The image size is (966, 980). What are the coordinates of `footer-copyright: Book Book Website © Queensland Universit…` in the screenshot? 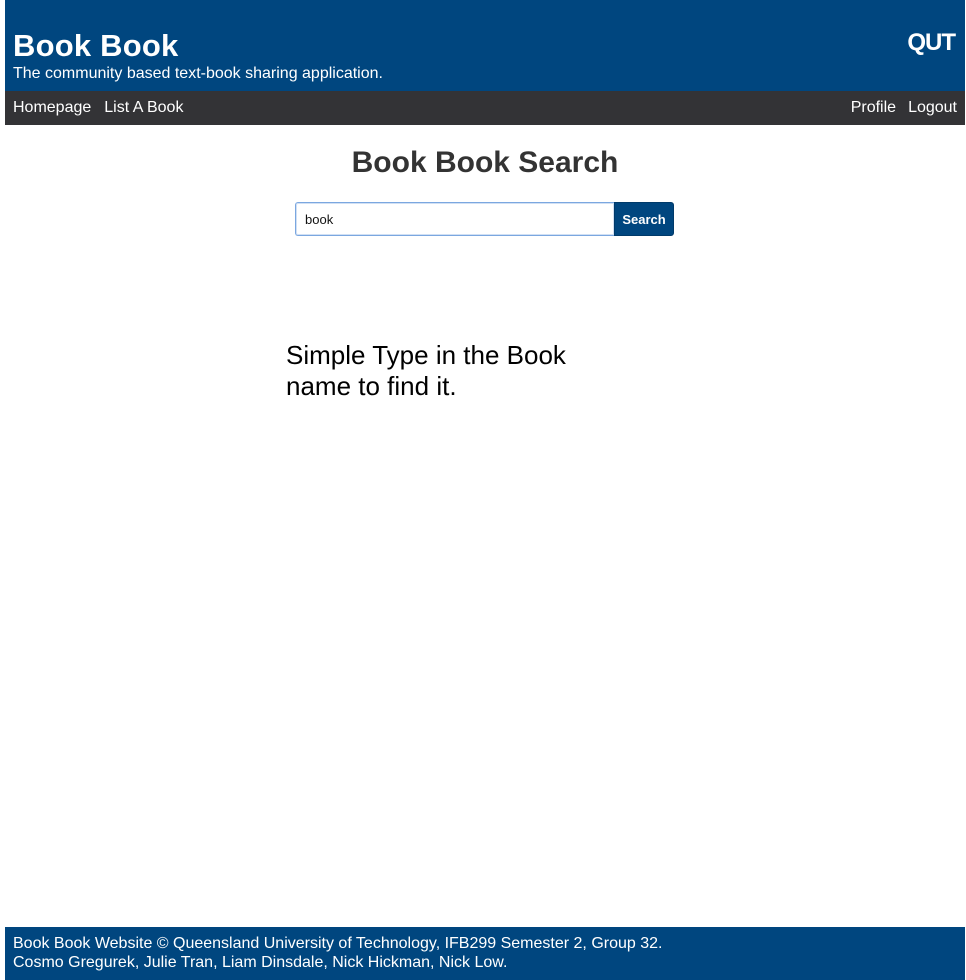 It's located at (338, 943).